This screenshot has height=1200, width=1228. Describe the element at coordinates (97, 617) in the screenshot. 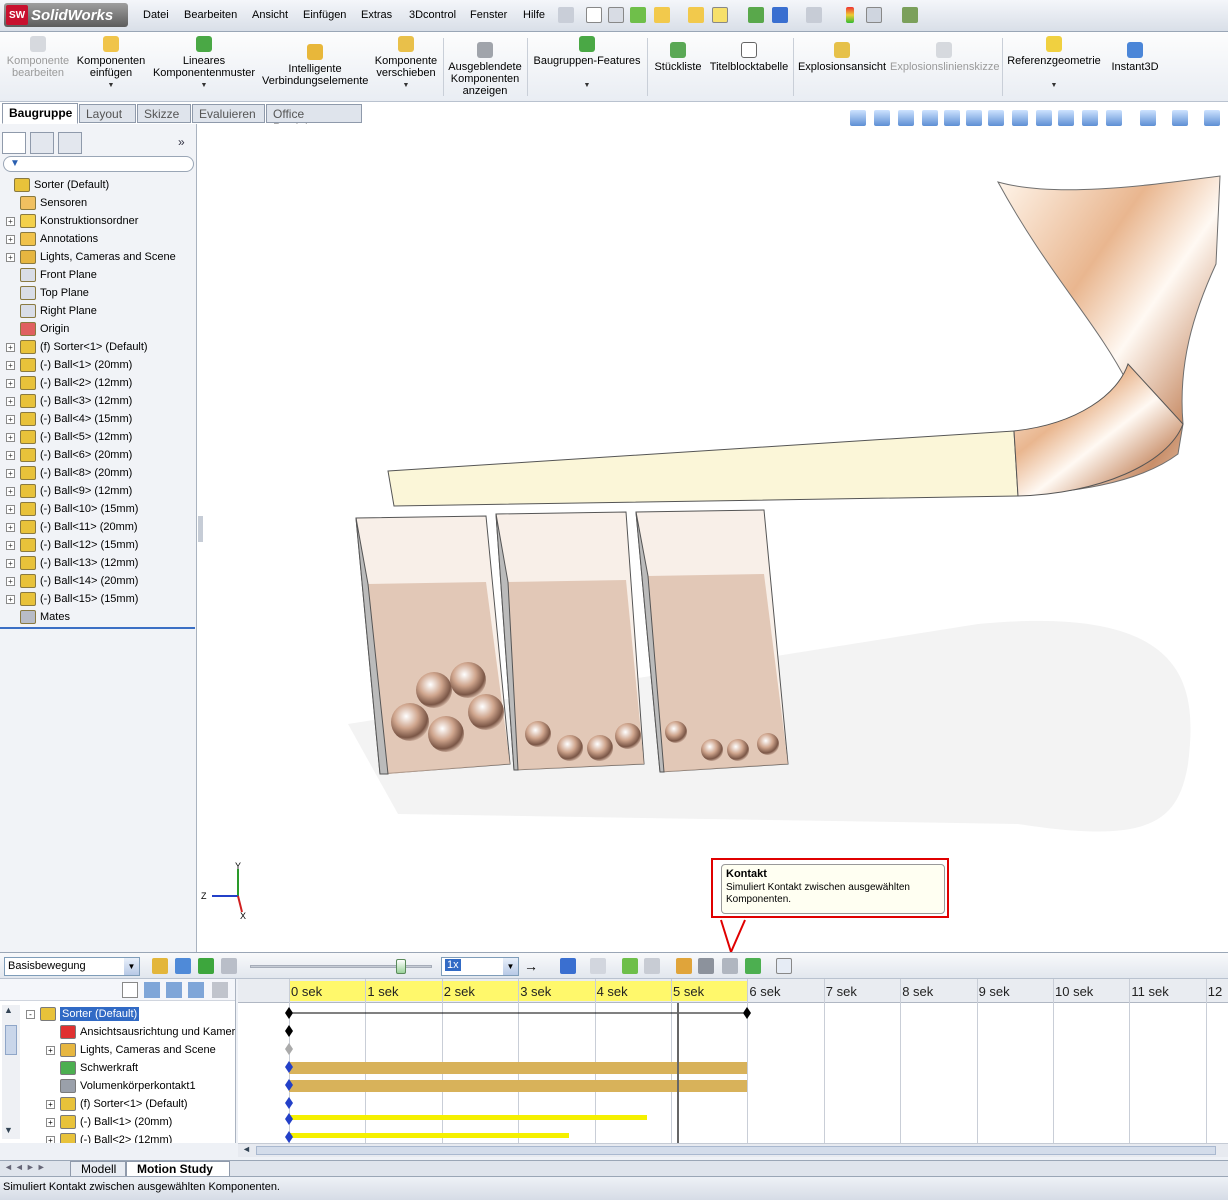

I see `tree-node: Mates` at that location.